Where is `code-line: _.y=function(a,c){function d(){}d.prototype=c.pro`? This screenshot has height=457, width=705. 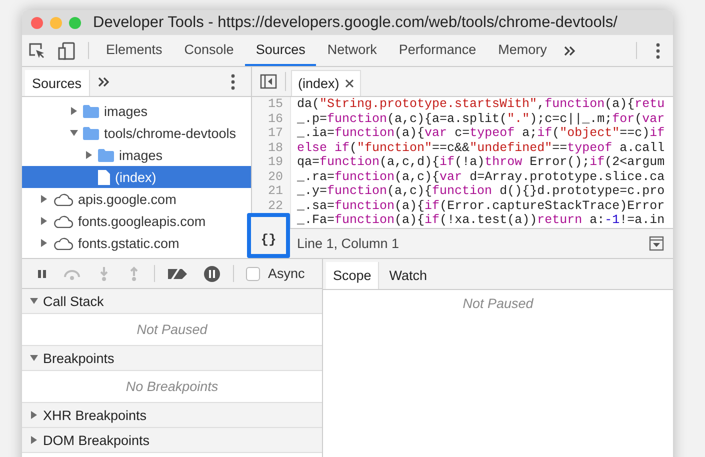 code-line: _.y=function(a,c){function d(){}d.prototype=c.pro is located at coordinates (480, 191).